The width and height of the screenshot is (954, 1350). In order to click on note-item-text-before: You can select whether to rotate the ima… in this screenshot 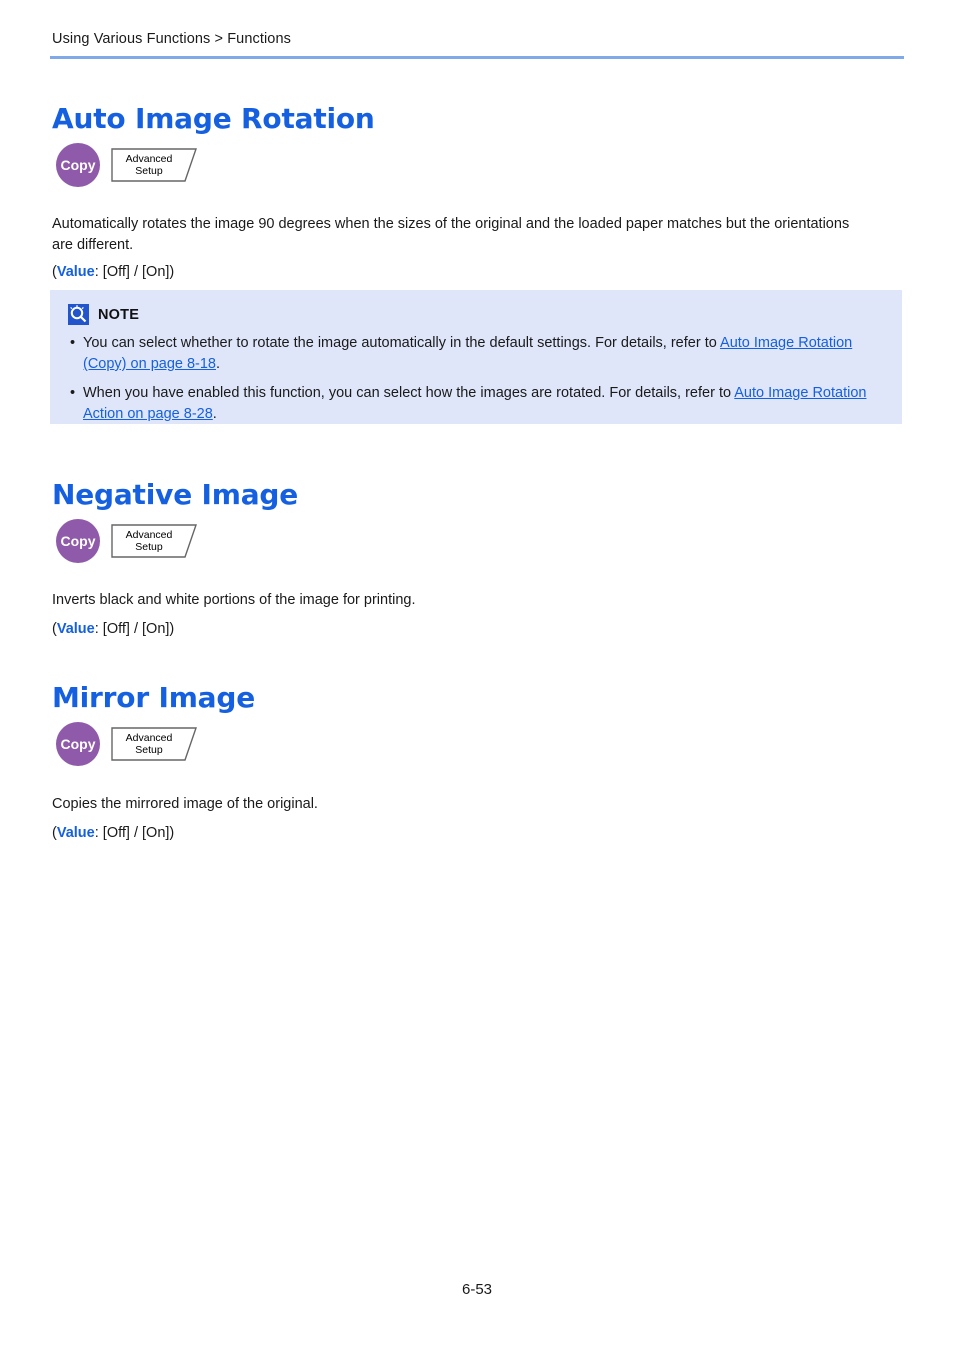, I will do `click(402, 343)`.